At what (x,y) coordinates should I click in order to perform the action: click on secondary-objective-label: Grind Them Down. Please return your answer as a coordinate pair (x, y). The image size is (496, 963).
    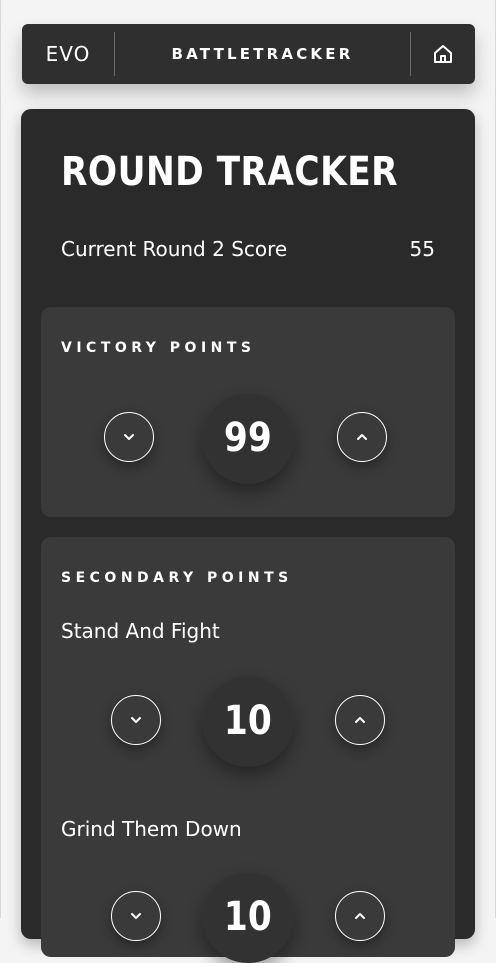
    Looking at the image, I should click on (151, 829).